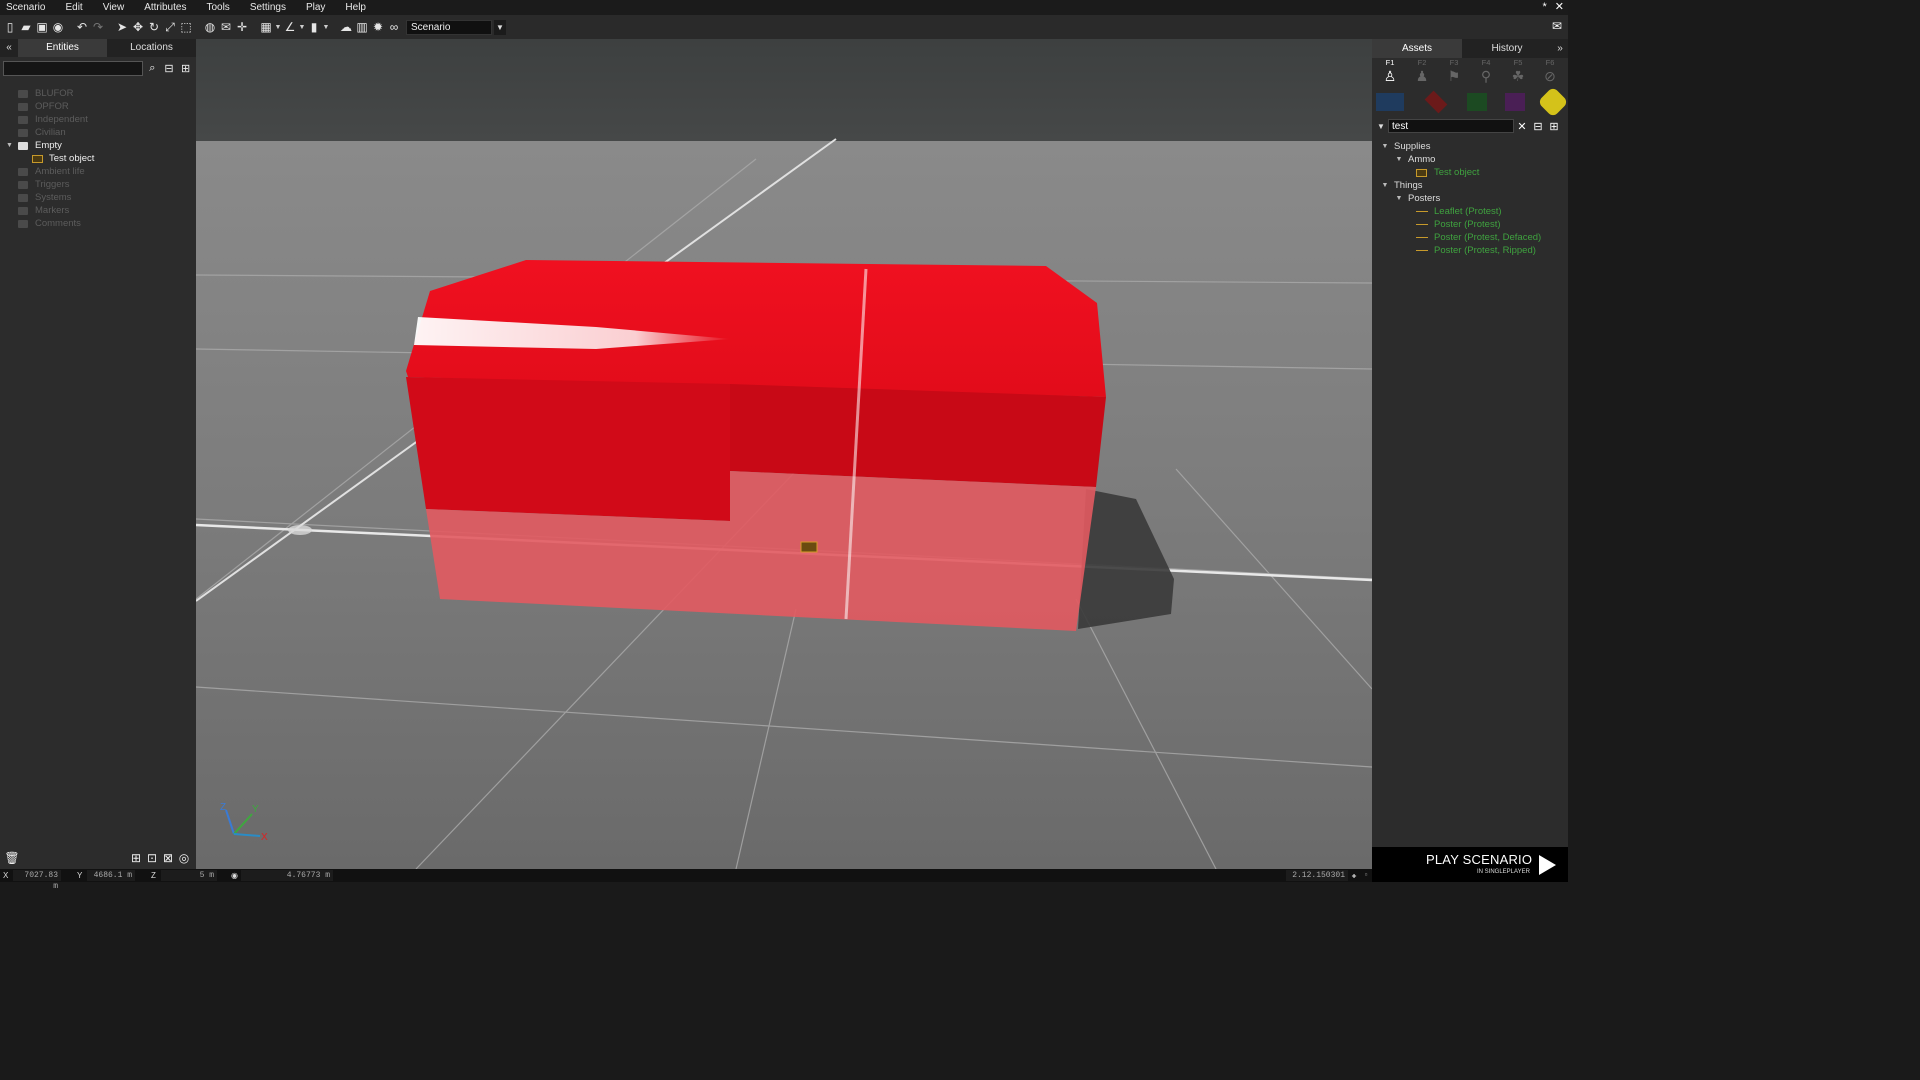 Image resolution: width=1920 pixels, height=1080 pixels. What do you see at coordinates (151, 48) in the screenshot?
I see `tab-locations: Locations` at bounding box center [151, 48].